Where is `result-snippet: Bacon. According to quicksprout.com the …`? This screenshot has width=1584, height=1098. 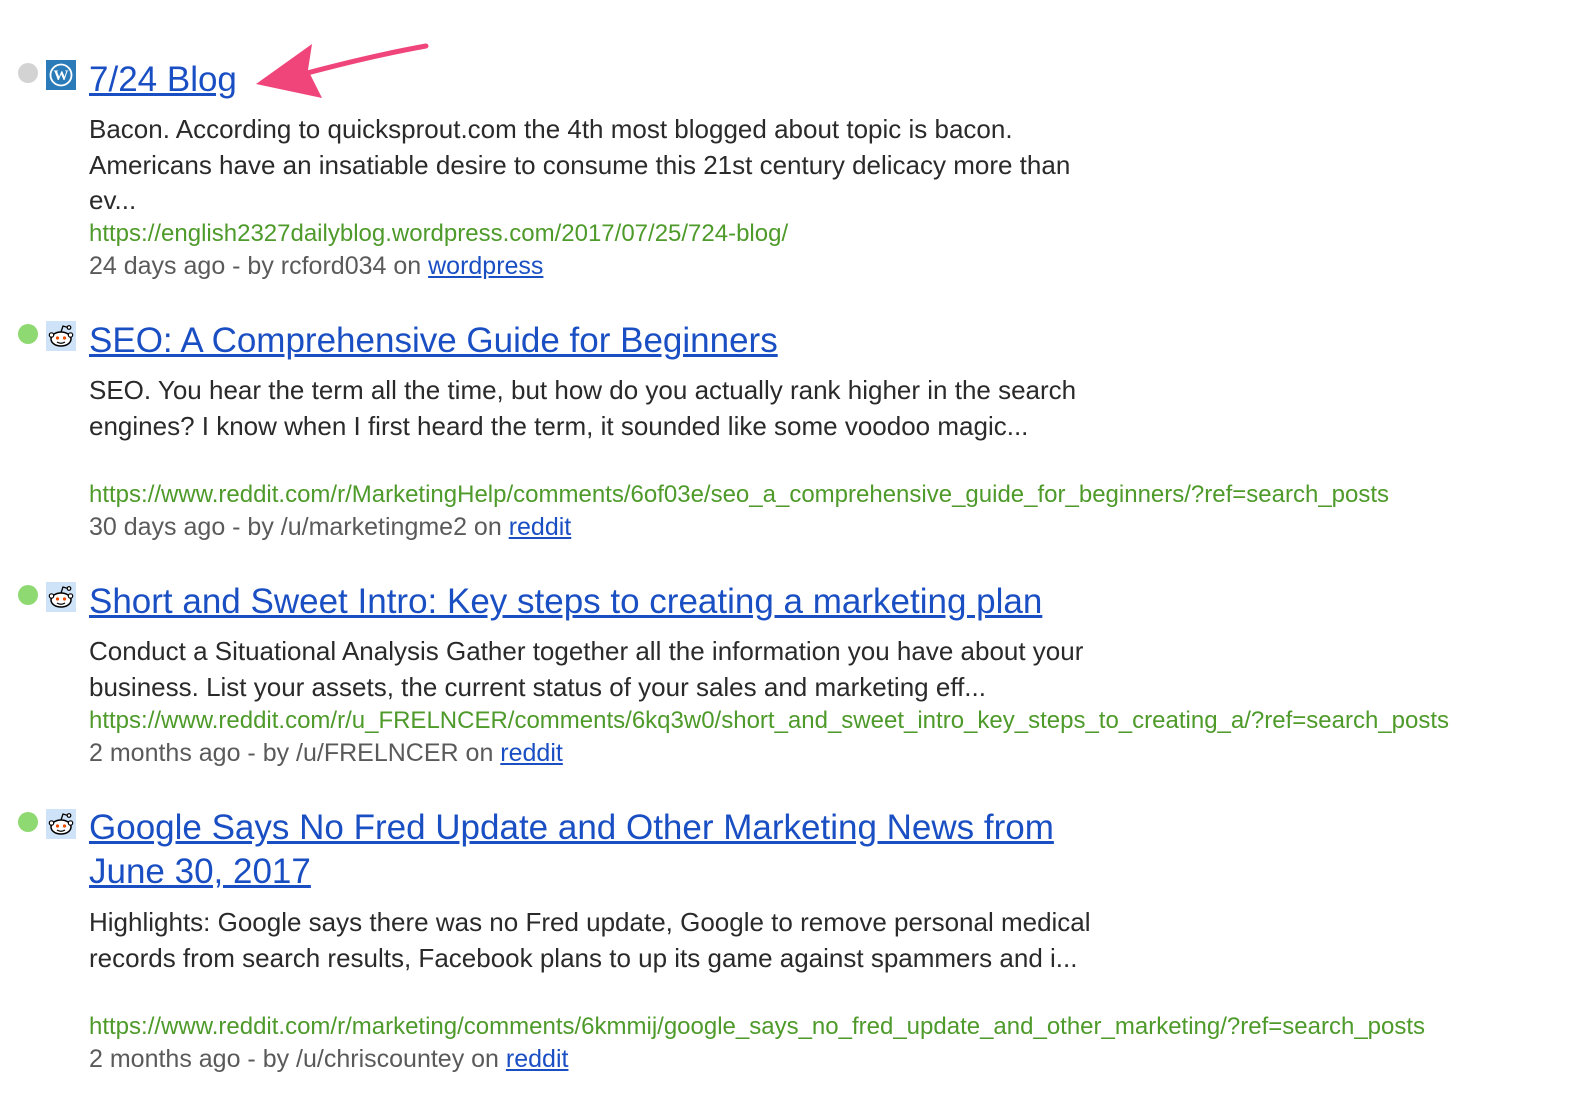
result-snippet: Bacon. According to quicksprout.com the … is located at coordinates (580, 164).